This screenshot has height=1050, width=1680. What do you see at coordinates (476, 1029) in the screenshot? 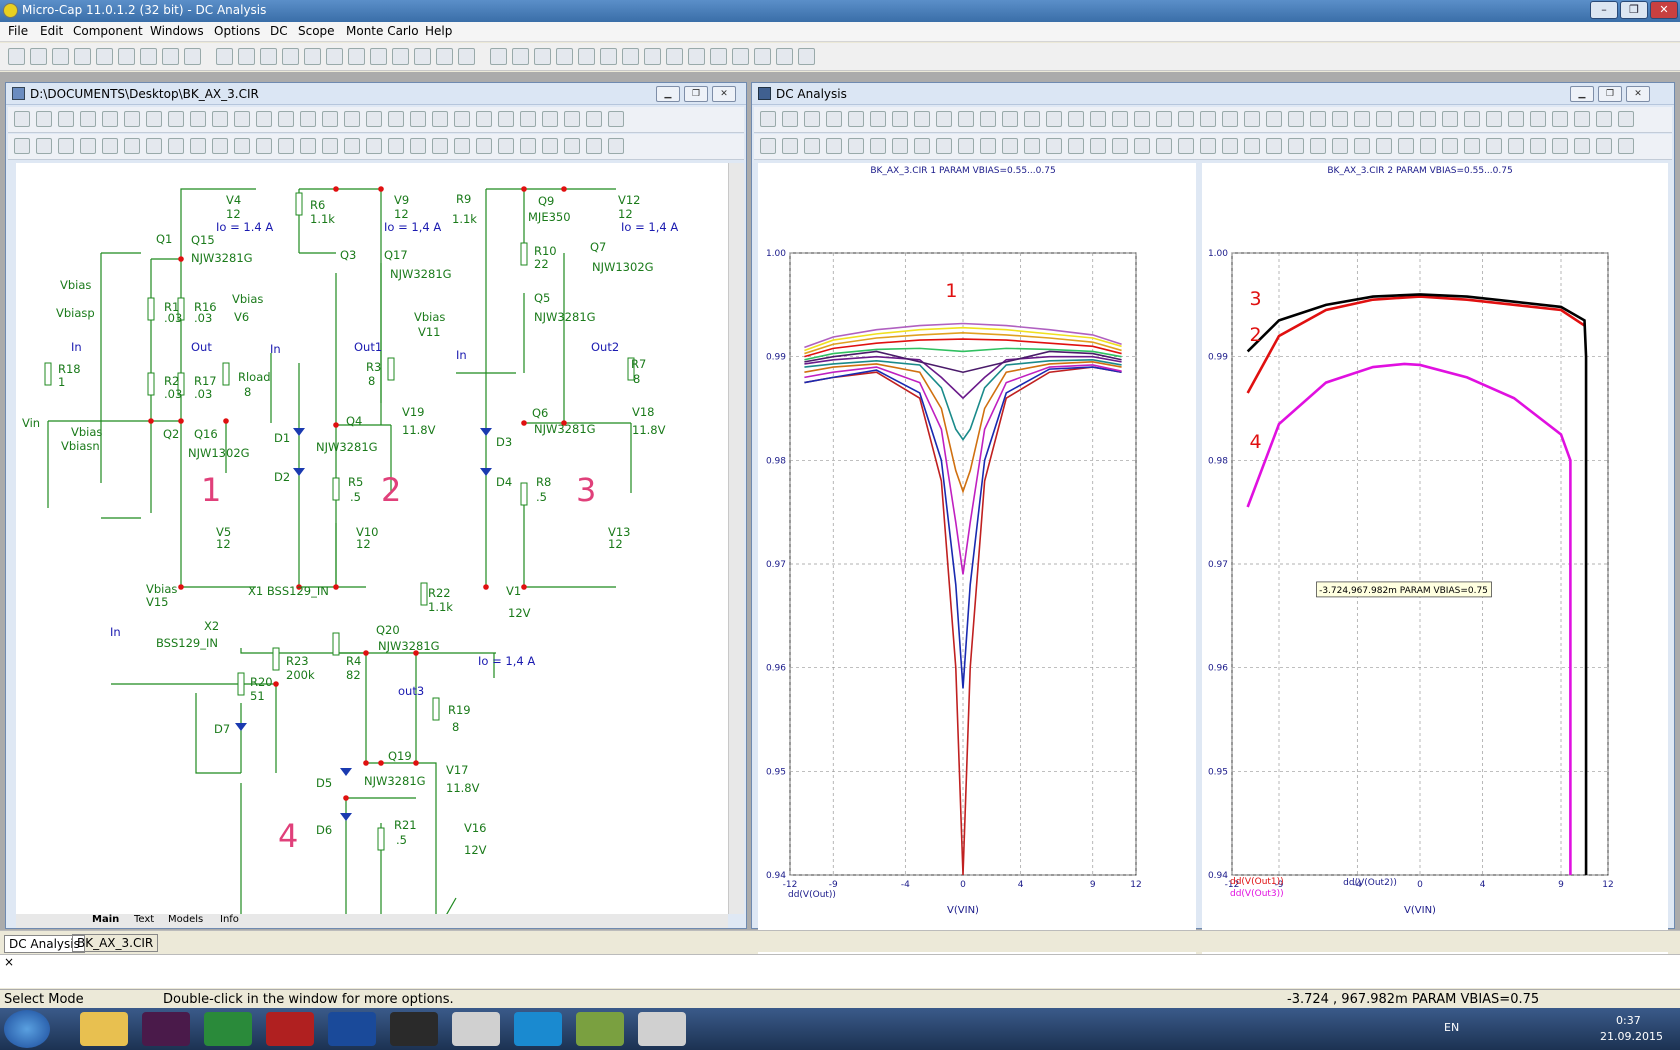
I see `taskbar-chrome-icon` at bounding box center [476, 1029].